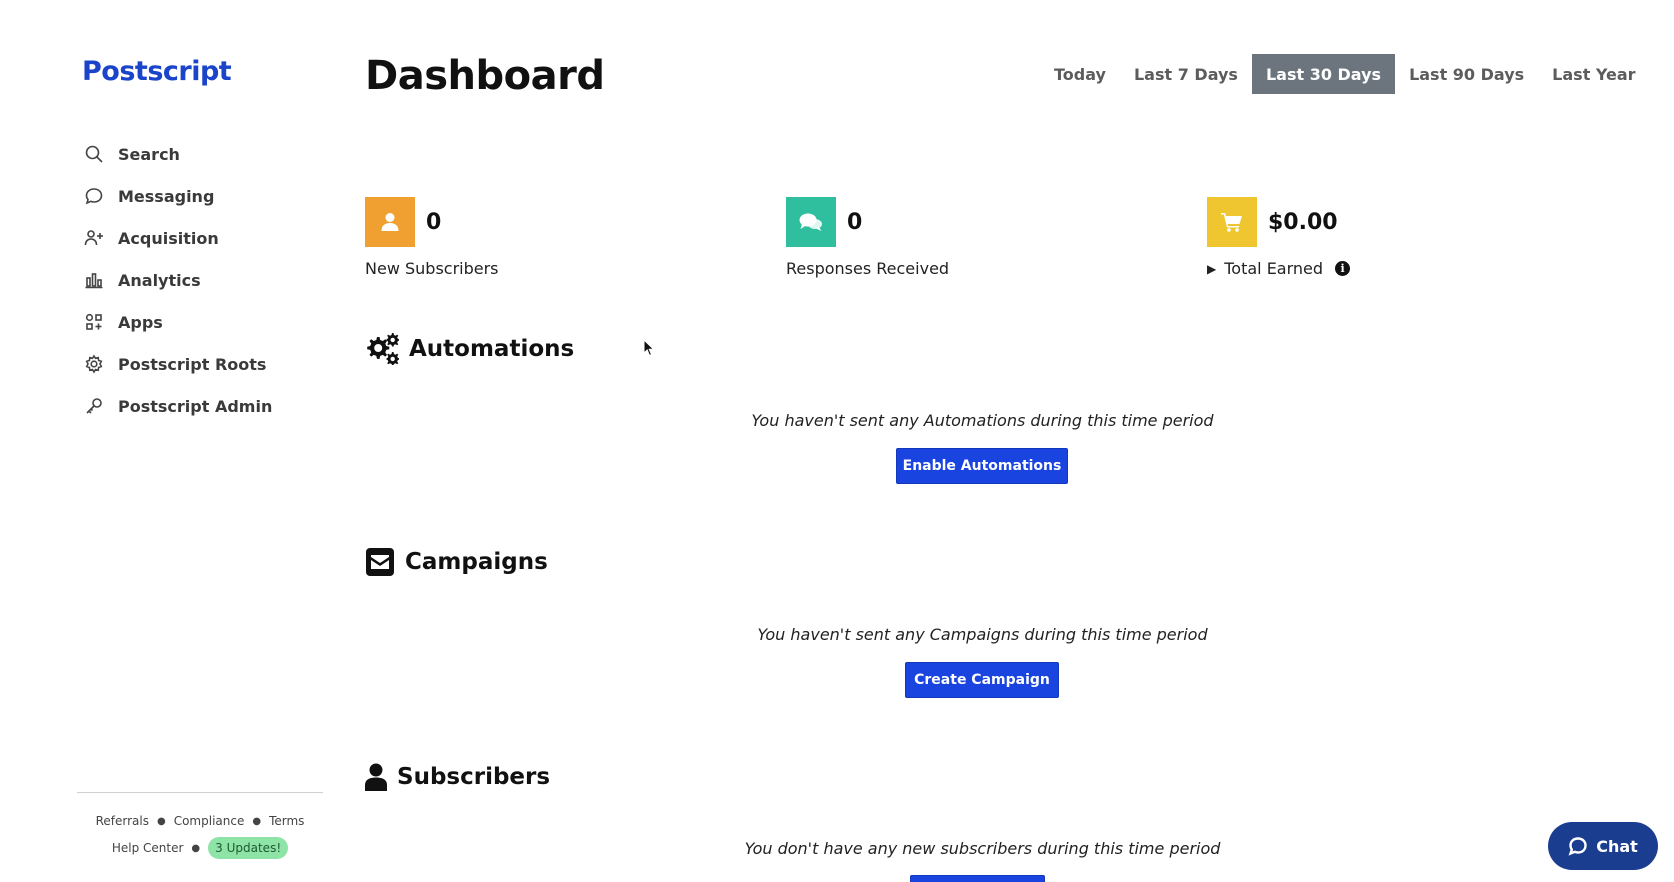 The height and width of the screenshot is (882, 1674). What do you see at coordinates (868, 268) in the screenshot?
I see `stat-label: Responses Received` at bounding box center [868, 268].